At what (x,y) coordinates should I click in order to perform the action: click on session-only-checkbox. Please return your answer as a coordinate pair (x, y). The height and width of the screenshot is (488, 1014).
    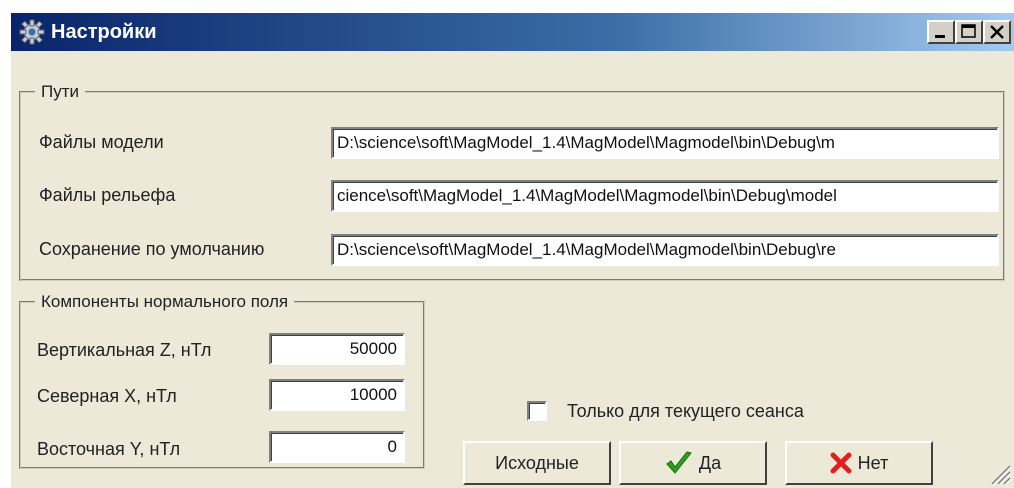
    Looking at the image, I should click on (537, 411).